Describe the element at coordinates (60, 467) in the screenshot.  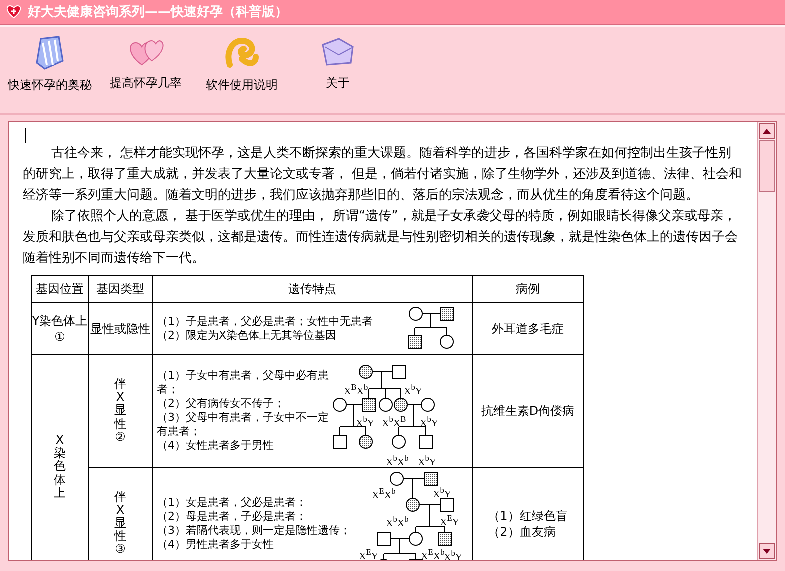
I see `gene-location: X染色体上` at that location.